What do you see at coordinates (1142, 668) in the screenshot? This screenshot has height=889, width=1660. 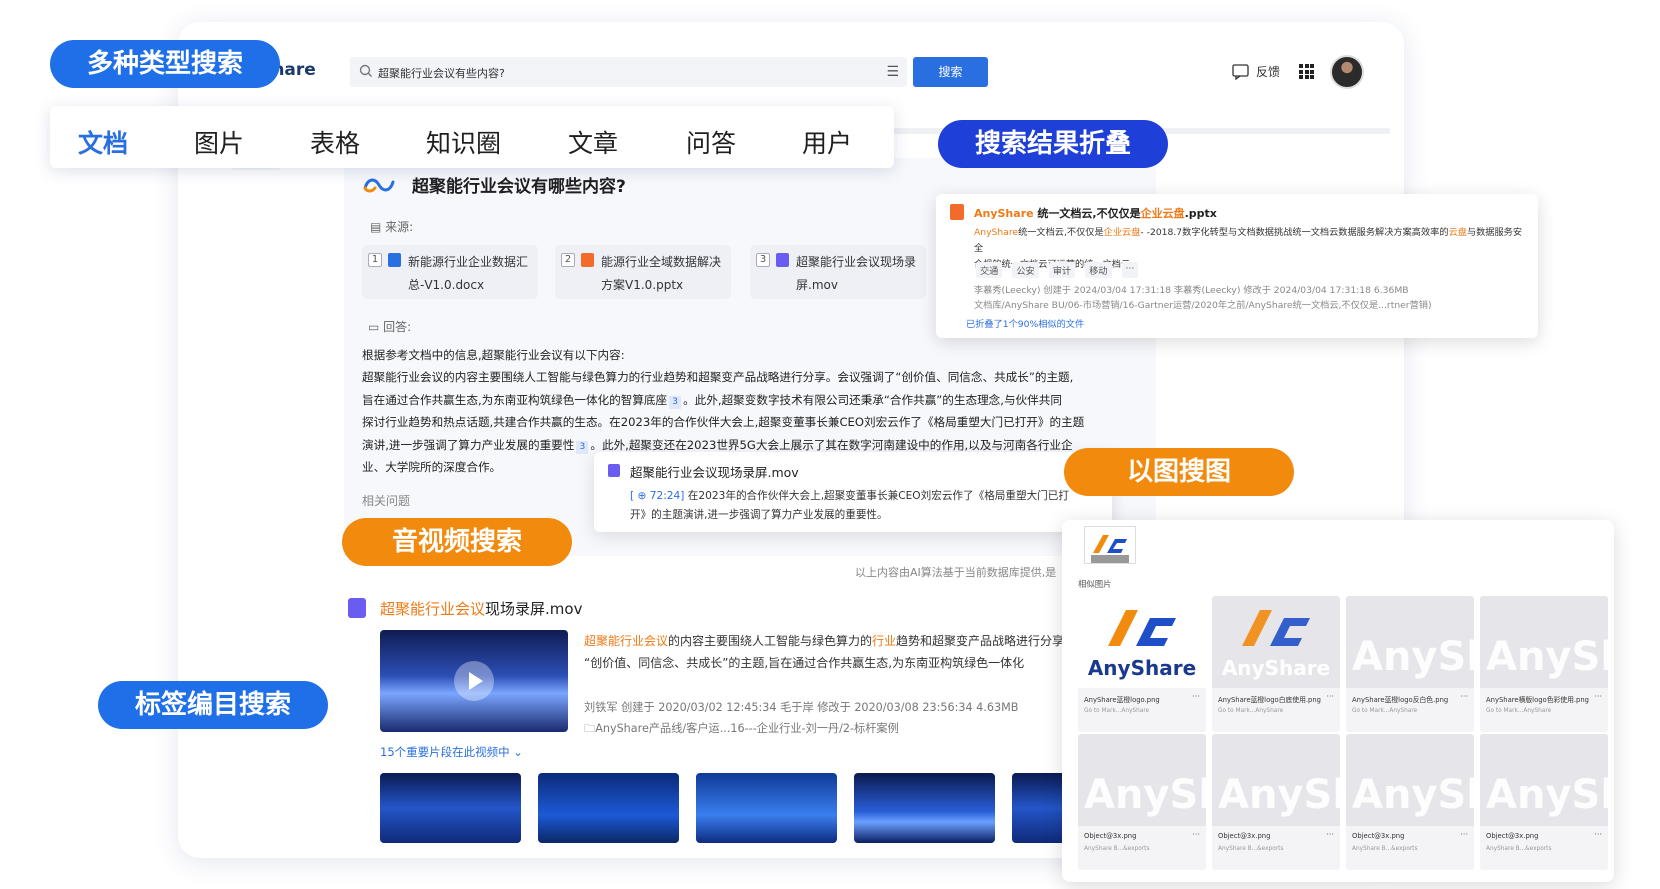 I see `logo-text: AnyShare` at bounding box center [1142, 668].